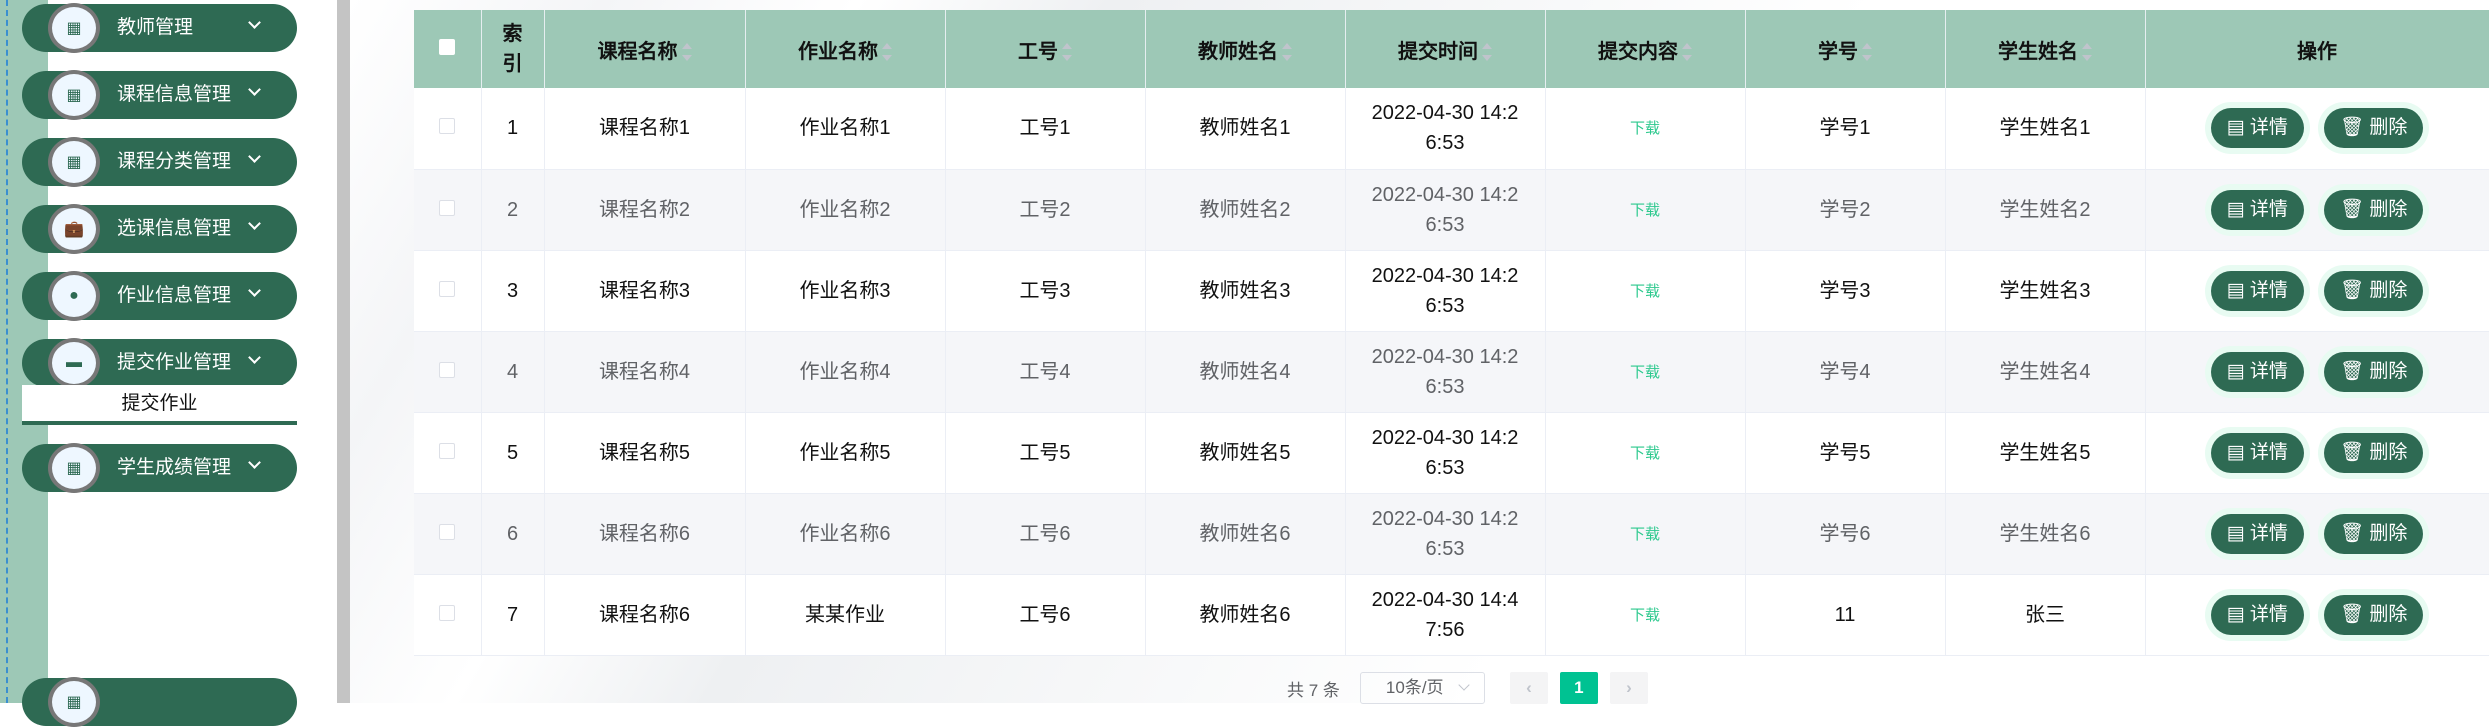  I want to click on cell-work: 作业名称6, so click(845, 534).